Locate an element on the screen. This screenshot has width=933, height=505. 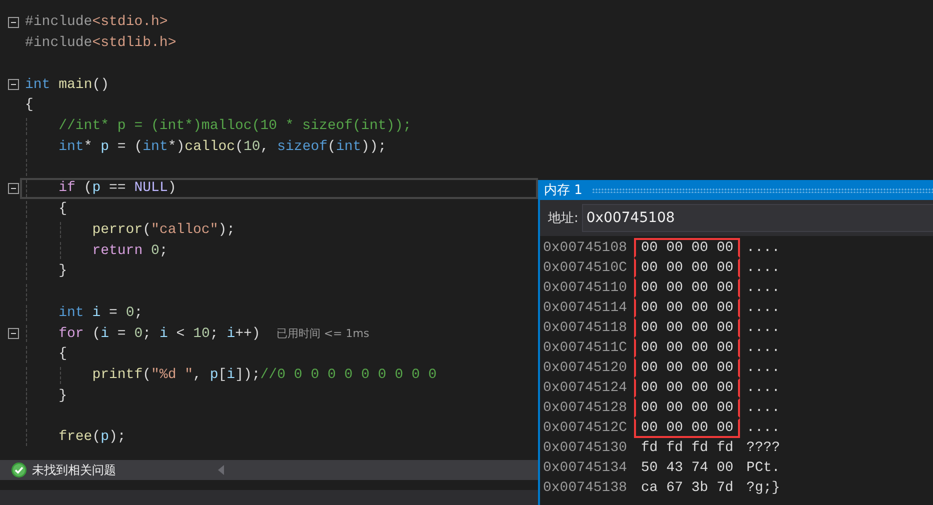
memory-address: 0x00745110 is located at coordinates (585, 288).